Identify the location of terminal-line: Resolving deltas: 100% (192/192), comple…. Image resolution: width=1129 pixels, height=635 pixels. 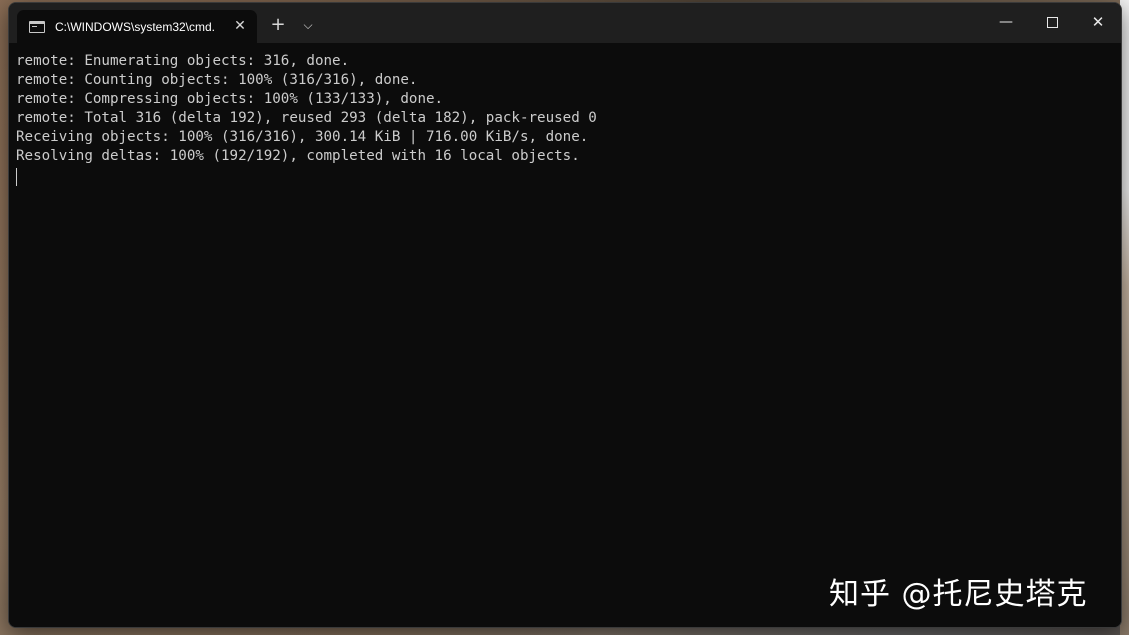
(298, 156).